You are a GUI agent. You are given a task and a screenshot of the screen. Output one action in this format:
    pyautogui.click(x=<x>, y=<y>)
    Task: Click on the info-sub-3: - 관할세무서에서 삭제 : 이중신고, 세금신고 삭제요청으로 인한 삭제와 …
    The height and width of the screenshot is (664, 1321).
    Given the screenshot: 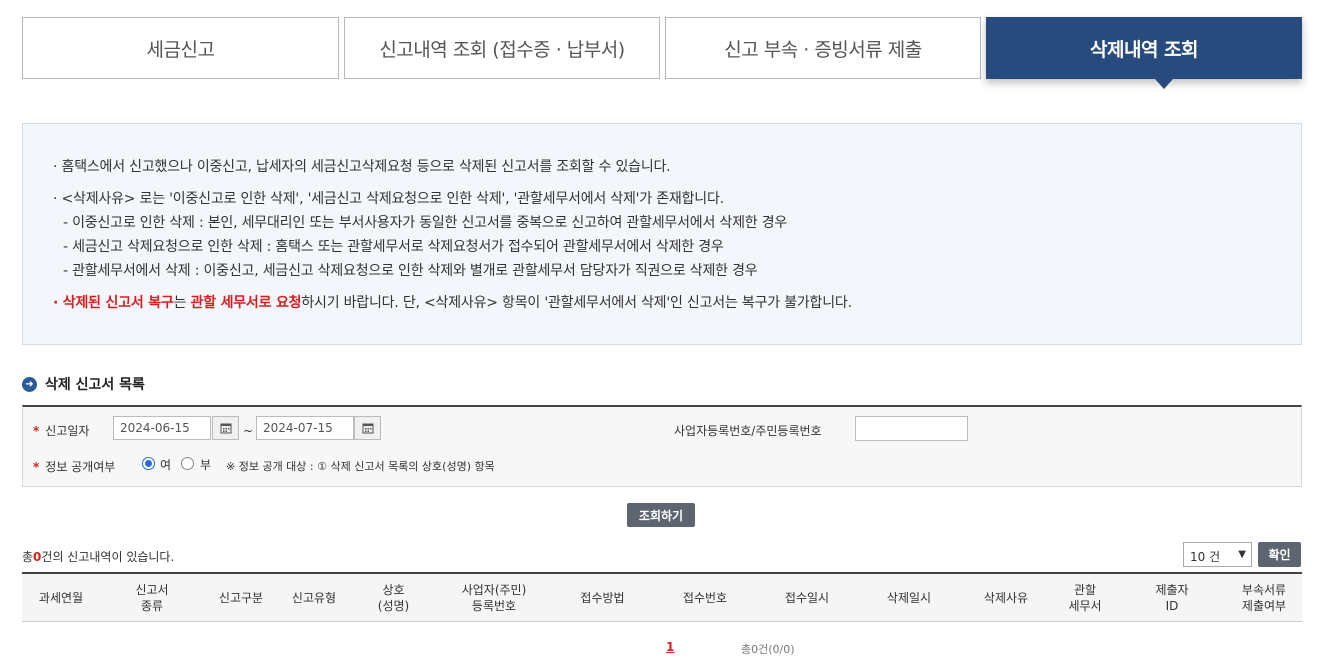 What is the action you would take?
    pyautogui.click(x=410, y=271)
    